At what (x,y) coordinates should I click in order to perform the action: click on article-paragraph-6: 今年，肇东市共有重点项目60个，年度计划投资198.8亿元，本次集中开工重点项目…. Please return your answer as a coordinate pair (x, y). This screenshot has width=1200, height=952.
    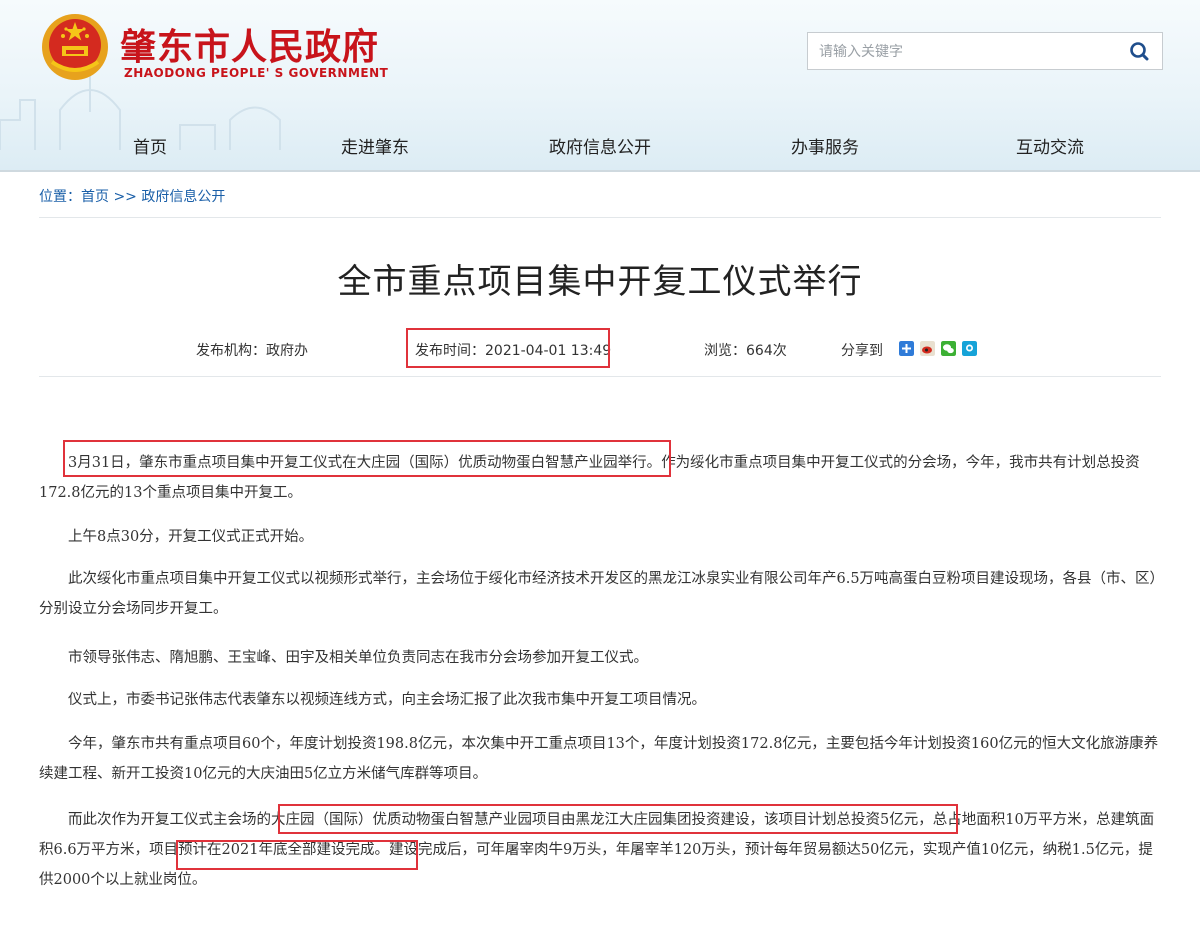
    Looking at the image, I should click on (599, 759).